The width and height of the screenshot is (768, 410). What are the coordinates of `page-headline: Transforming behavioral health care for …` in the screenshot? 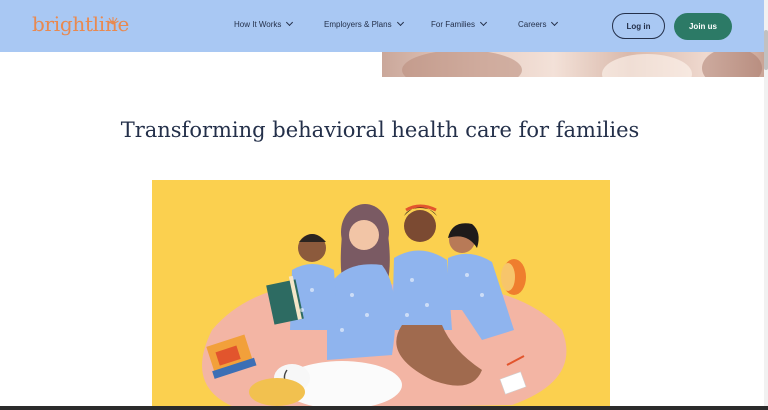 It's located at (380, 130).